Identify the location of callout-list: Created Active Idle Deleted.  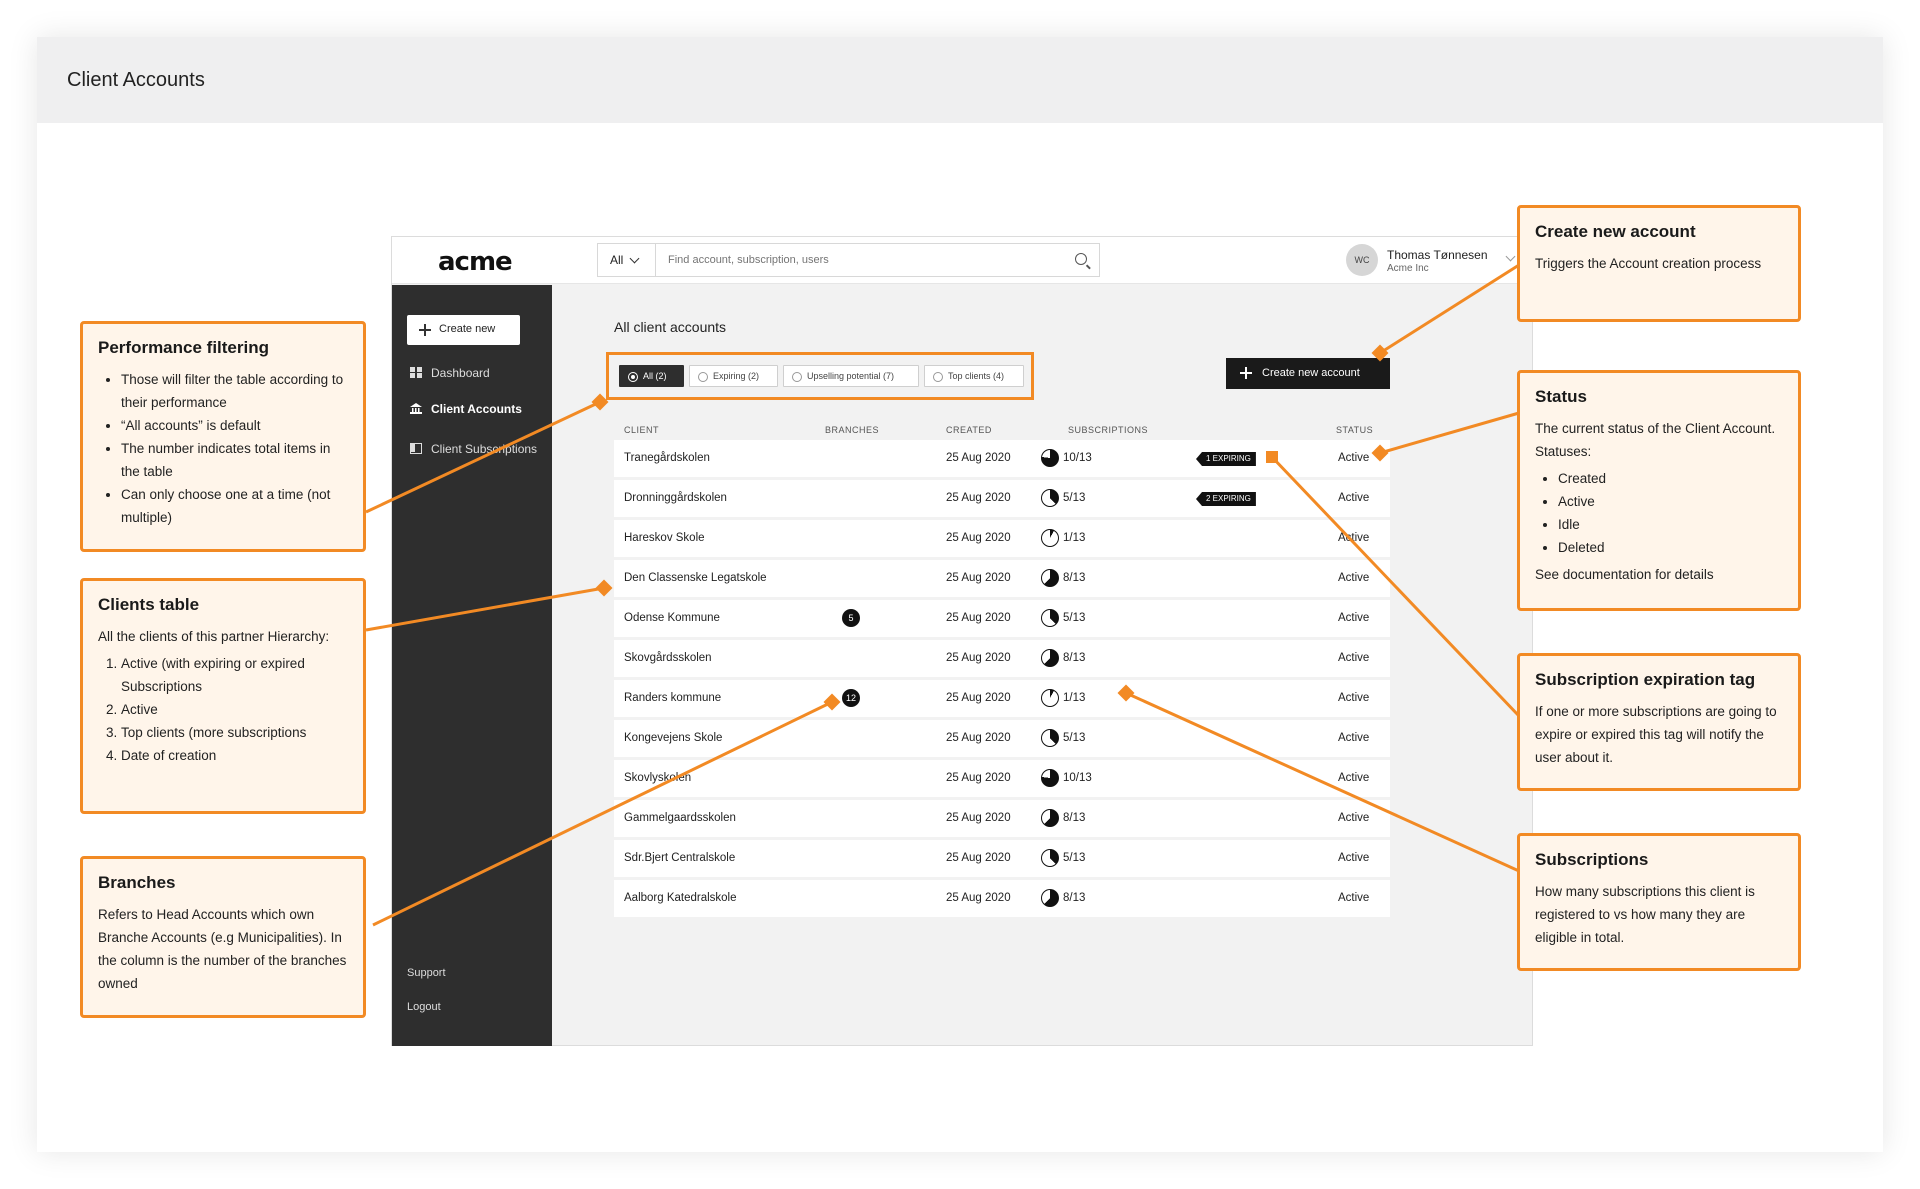
(1659, 513).